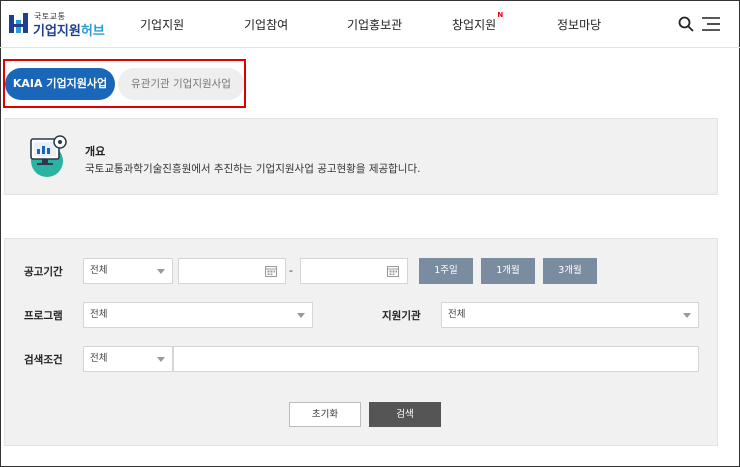 This screenshot has width=740, height=467. I want to click on site-header: 국토교통 기업지원허브 기업지원 기업참여 기업홍보관 창업지원 N 정보마당, so click(370, 24).